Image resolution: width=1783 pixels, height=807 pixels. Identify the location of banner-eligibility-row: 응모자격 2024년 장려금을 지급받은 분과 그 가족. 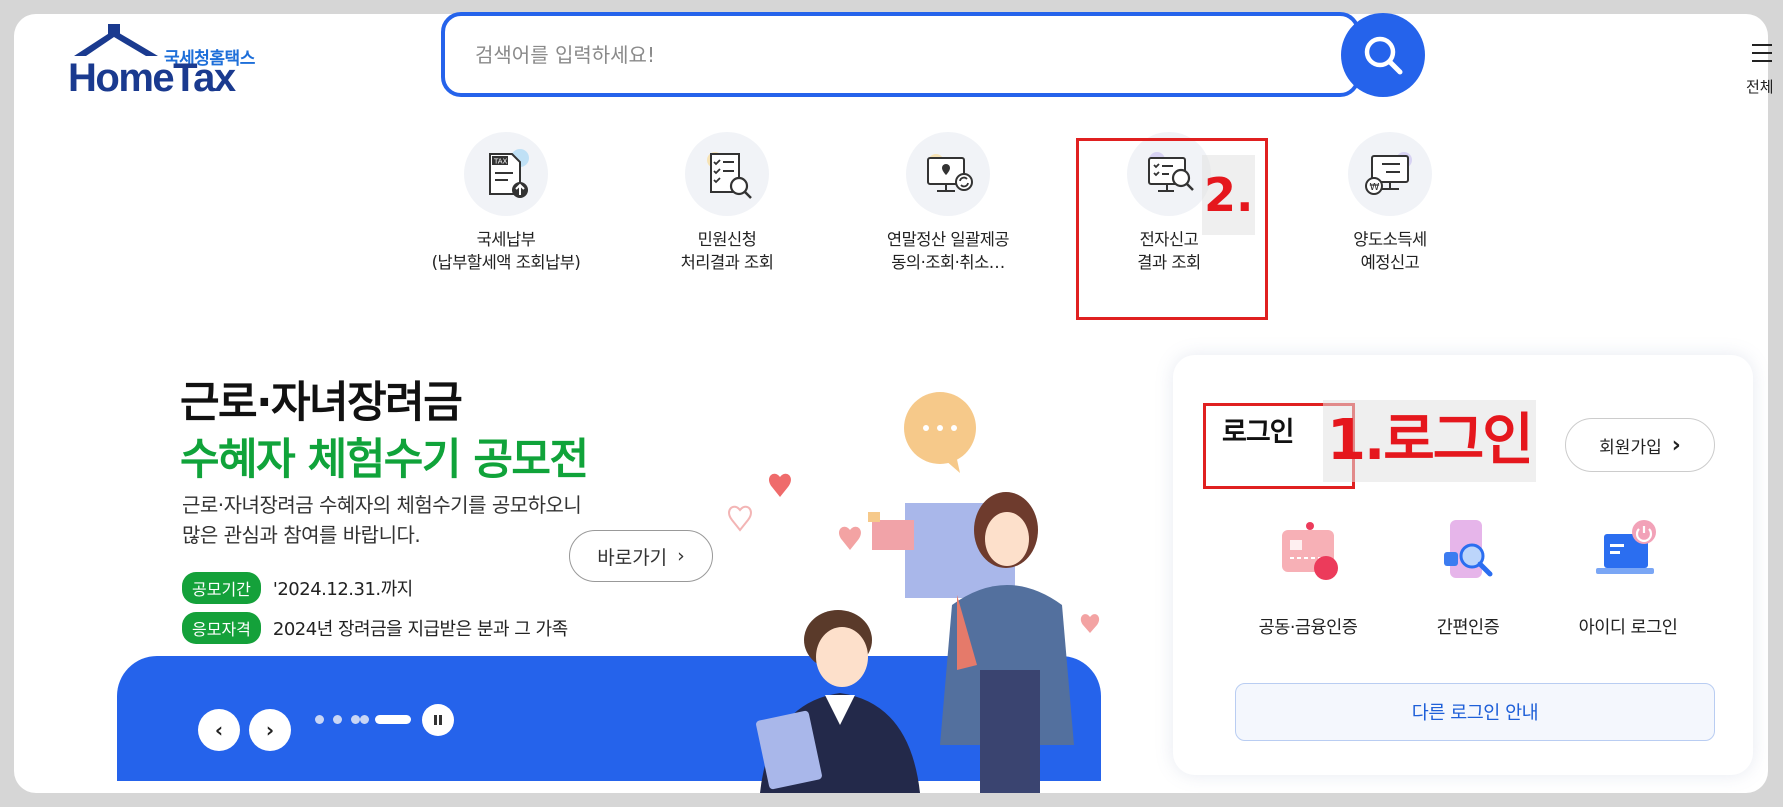
(375, 628).